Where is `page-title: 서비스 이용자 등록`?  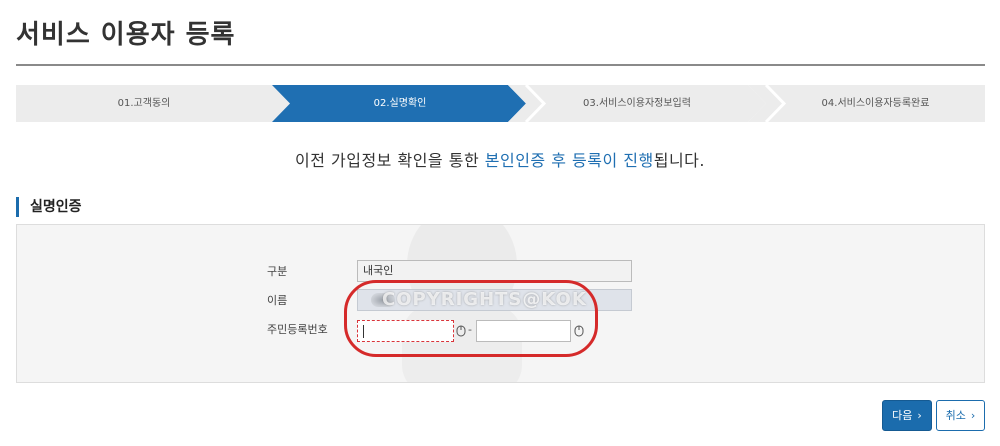 page-title: 서비스 이용자 등록 is located at coordinates (126, 35).